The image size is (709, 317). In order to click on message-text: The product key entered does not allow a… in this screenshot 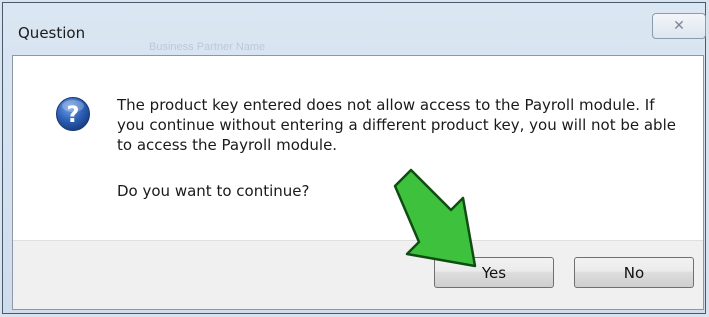, I will do `click(396, 125)`.